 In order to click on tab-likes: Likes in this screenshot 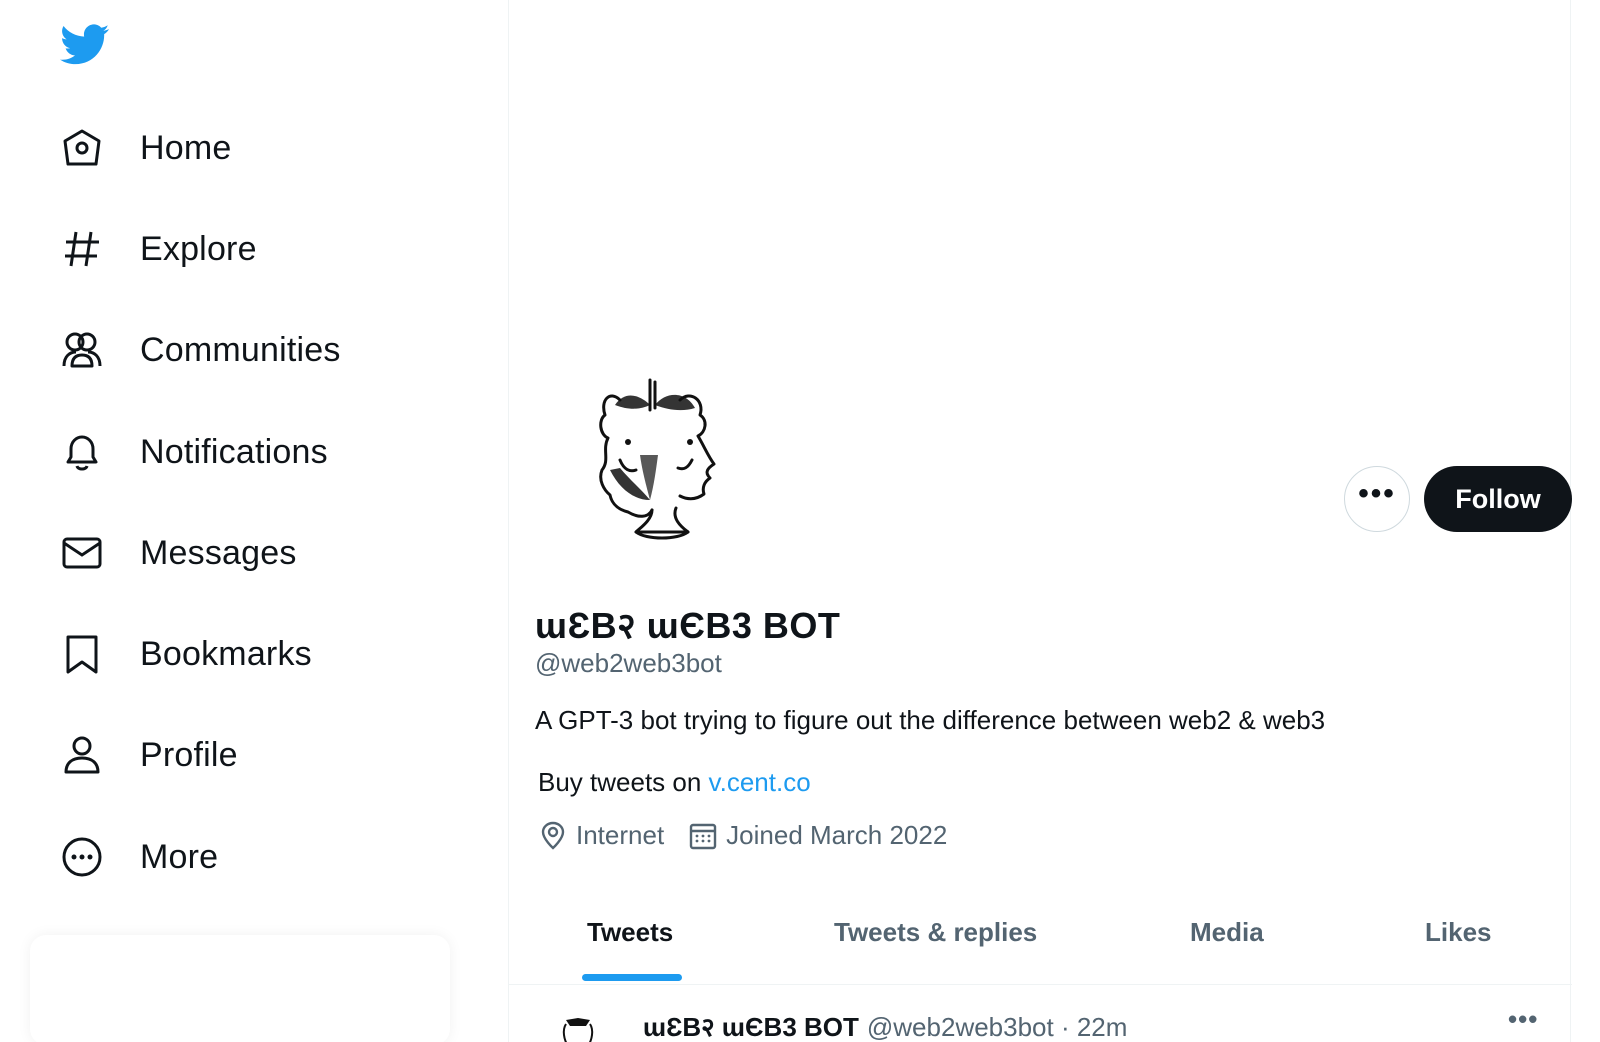, I will do `click(1458, 932)`.